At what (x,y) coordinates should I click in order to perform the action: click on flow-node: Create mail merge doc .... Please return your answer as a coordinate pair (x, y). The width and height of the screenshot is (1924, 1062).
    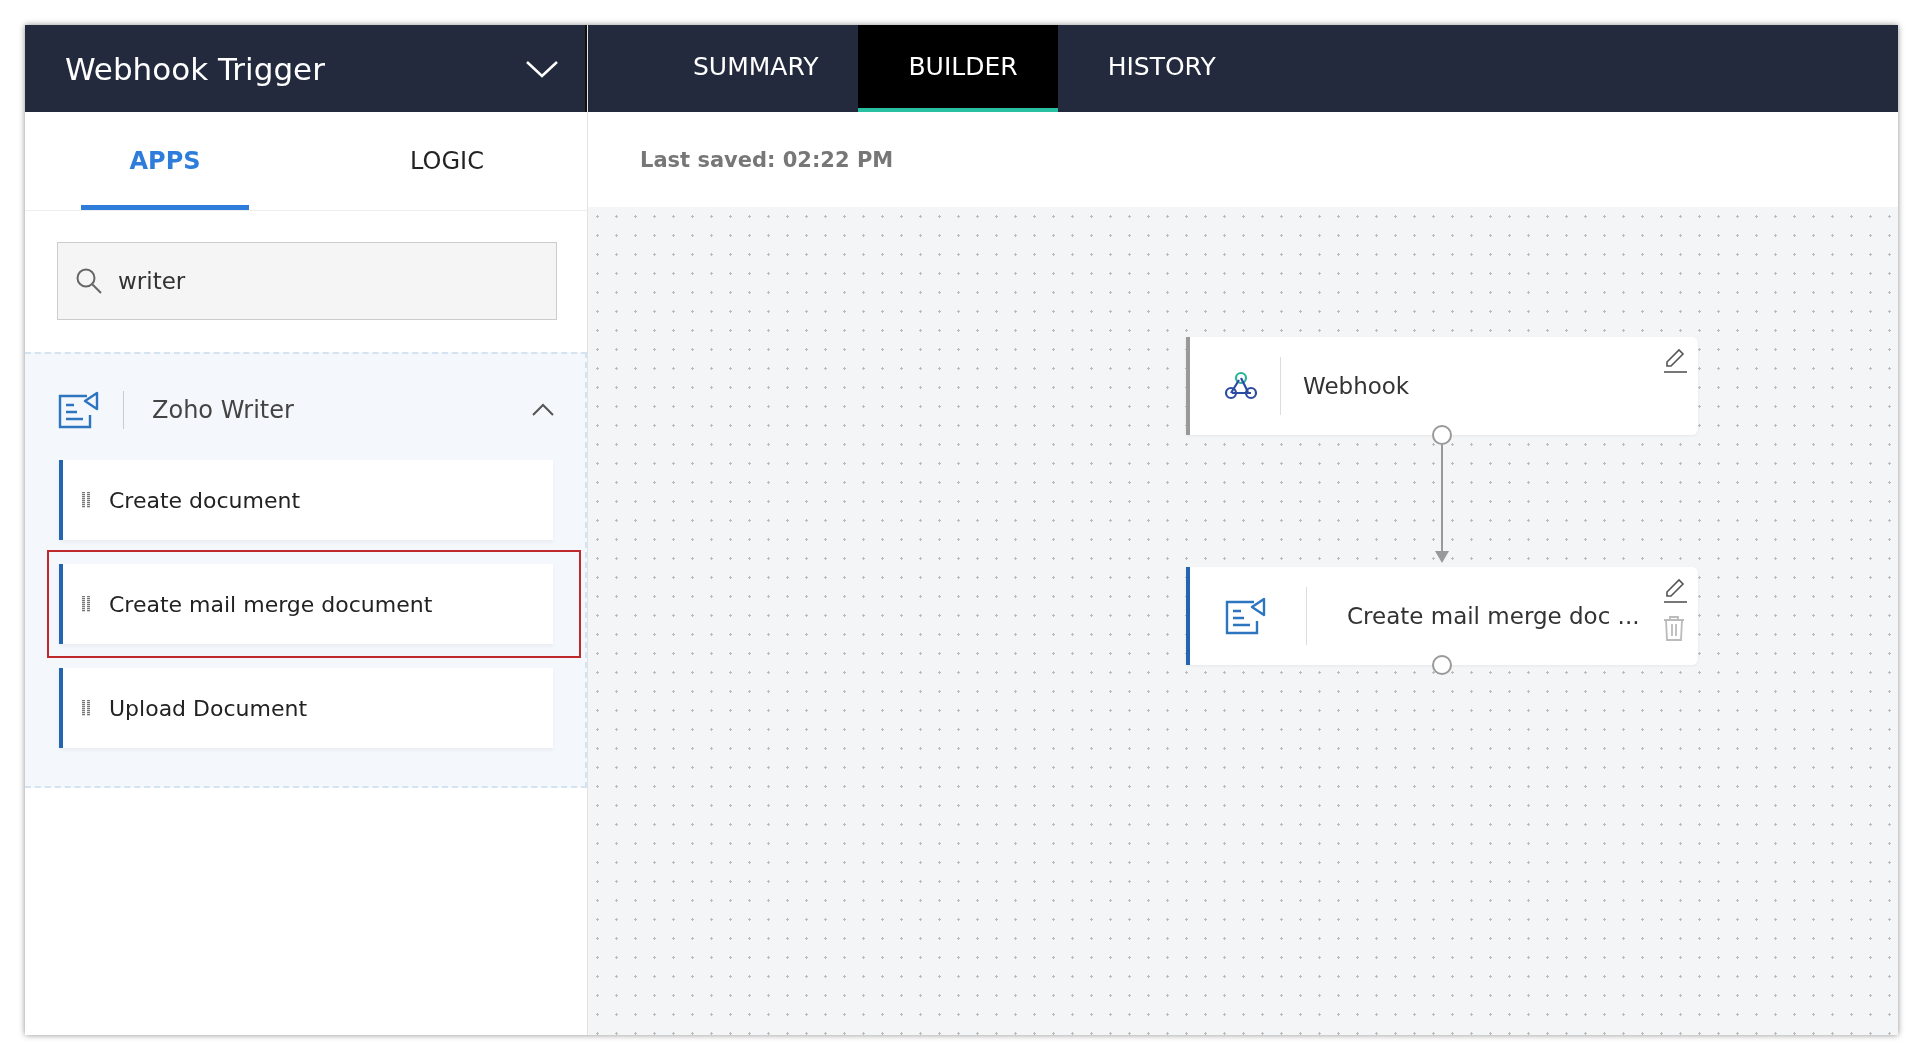
    Looking at the image, I should click on (1442, 616).